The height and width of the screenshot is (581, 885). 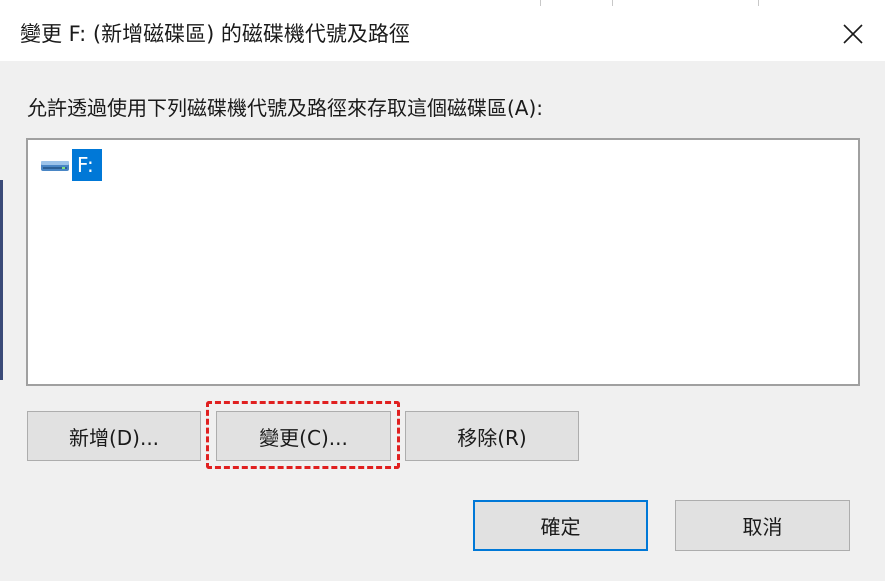 I want to click on dialog-title: 變更 F: (新增磁碟區) 的磁碟機代號及路徑, so click(x=215, y=34).